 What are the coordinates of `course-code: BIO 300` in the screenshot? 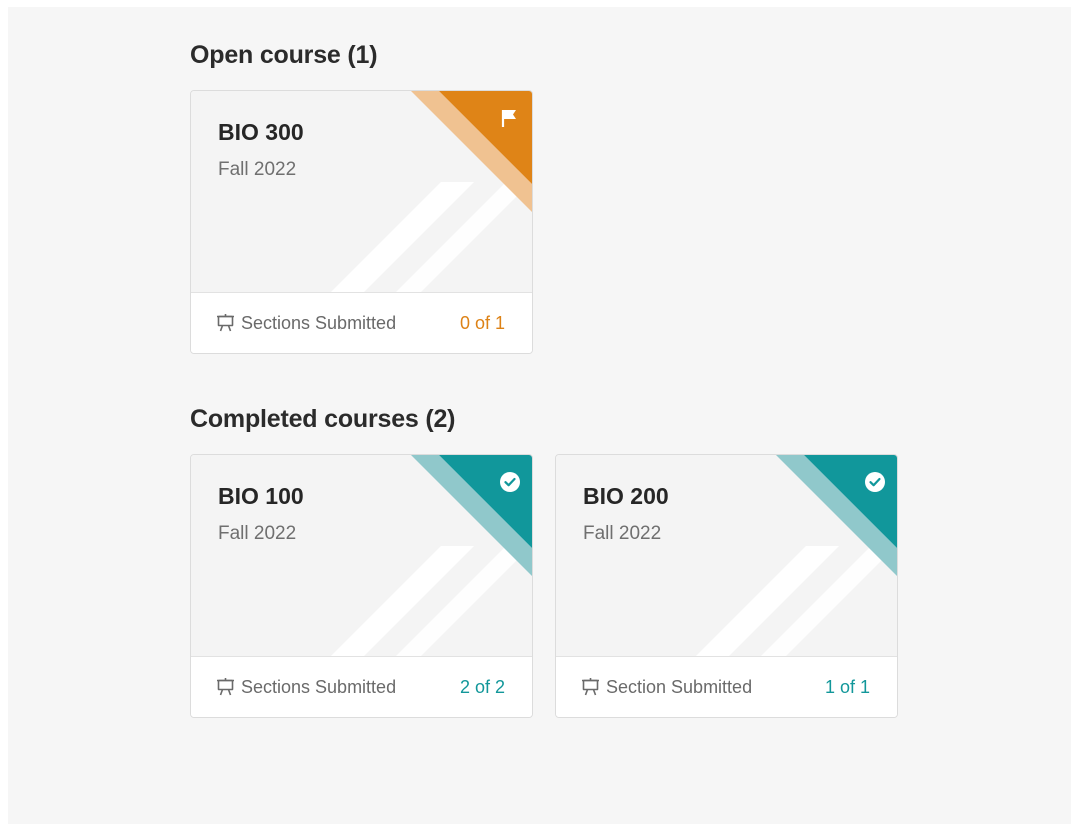 It's located at (261, 132).